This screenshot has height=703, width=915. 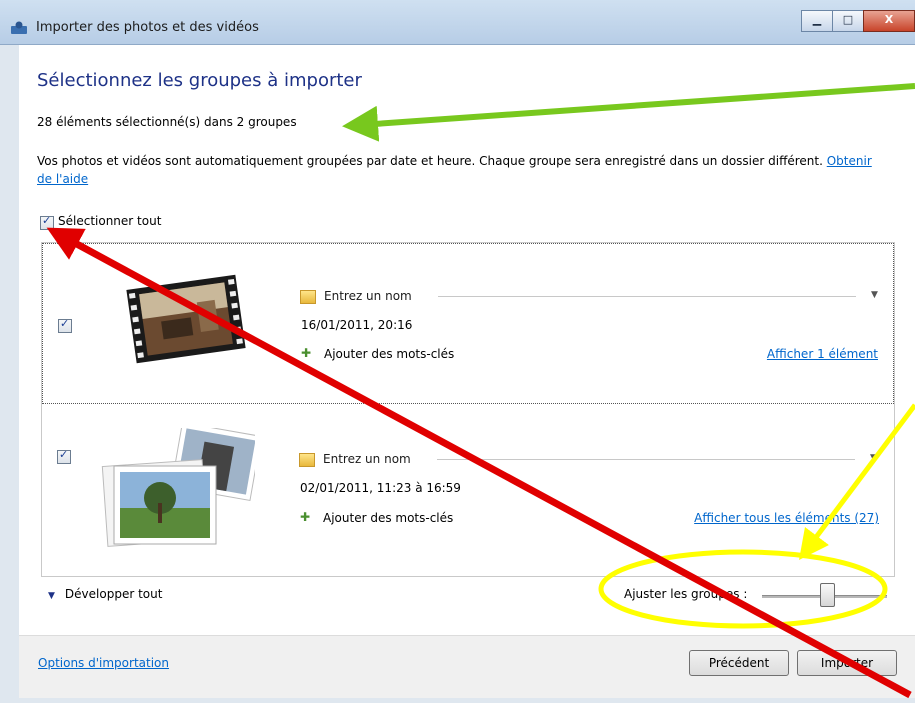 I want to click on maximize-button: □, so click(x=848, y=21).